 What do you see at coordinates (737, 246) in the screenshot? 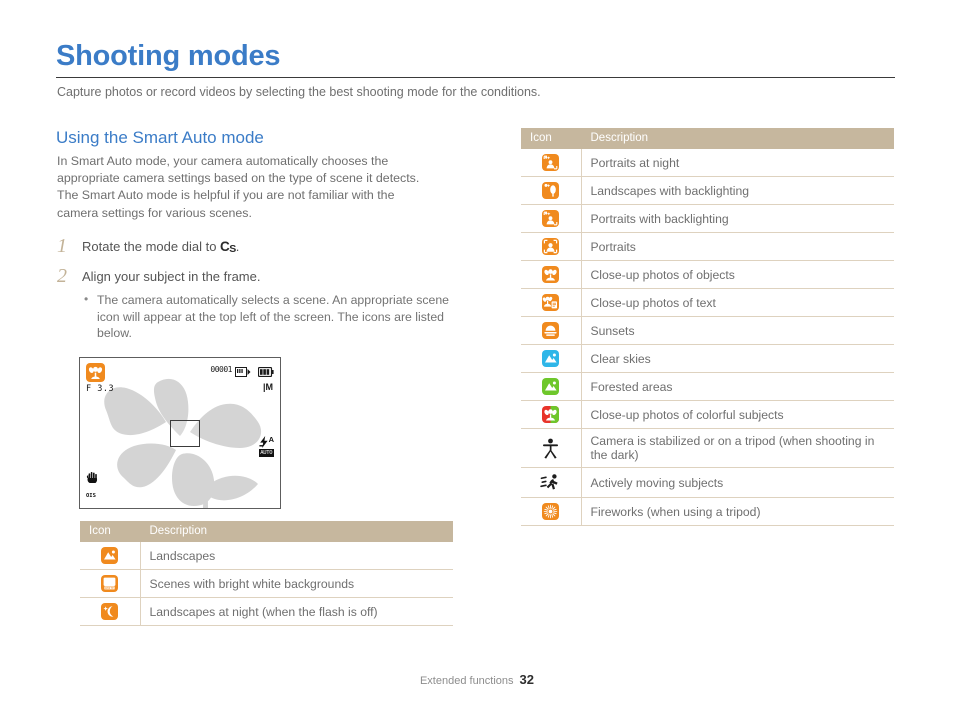
I see `row-description: Portraits` at bounding box center [737, 246].